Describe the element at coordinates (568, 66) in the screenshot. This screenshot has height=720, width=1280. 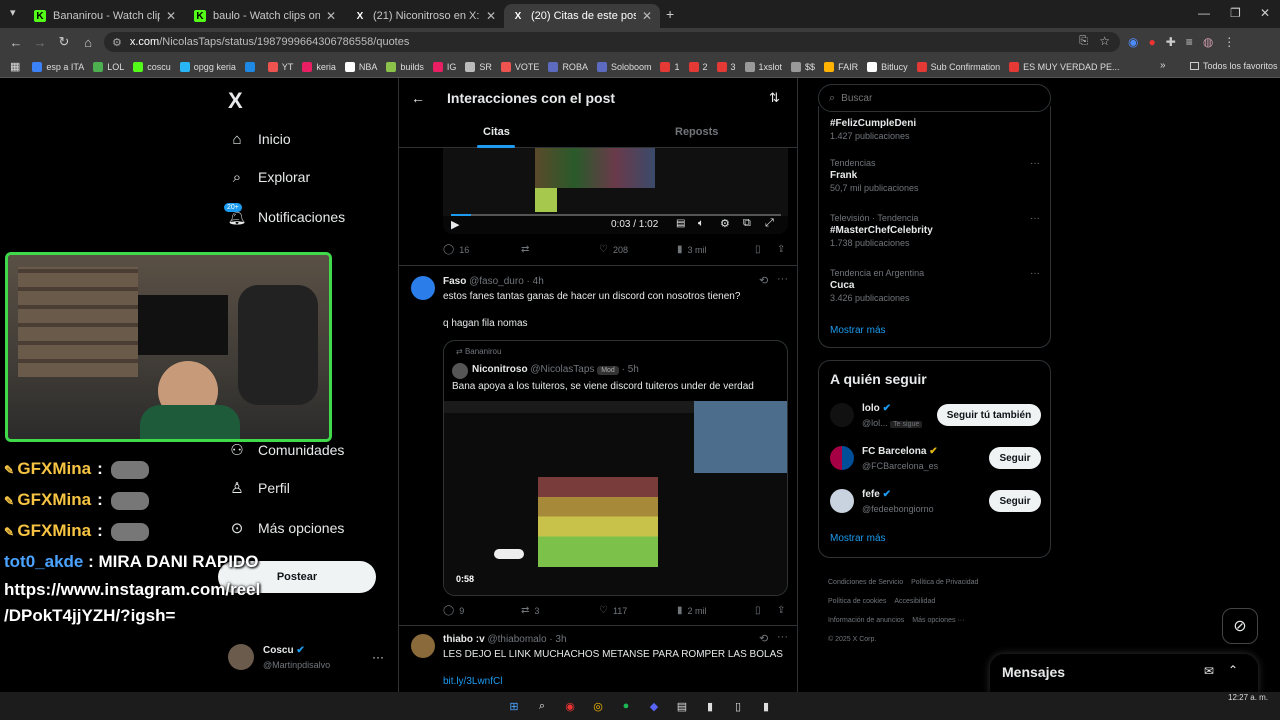
I see `bookmark-item: ROBA` at that location.